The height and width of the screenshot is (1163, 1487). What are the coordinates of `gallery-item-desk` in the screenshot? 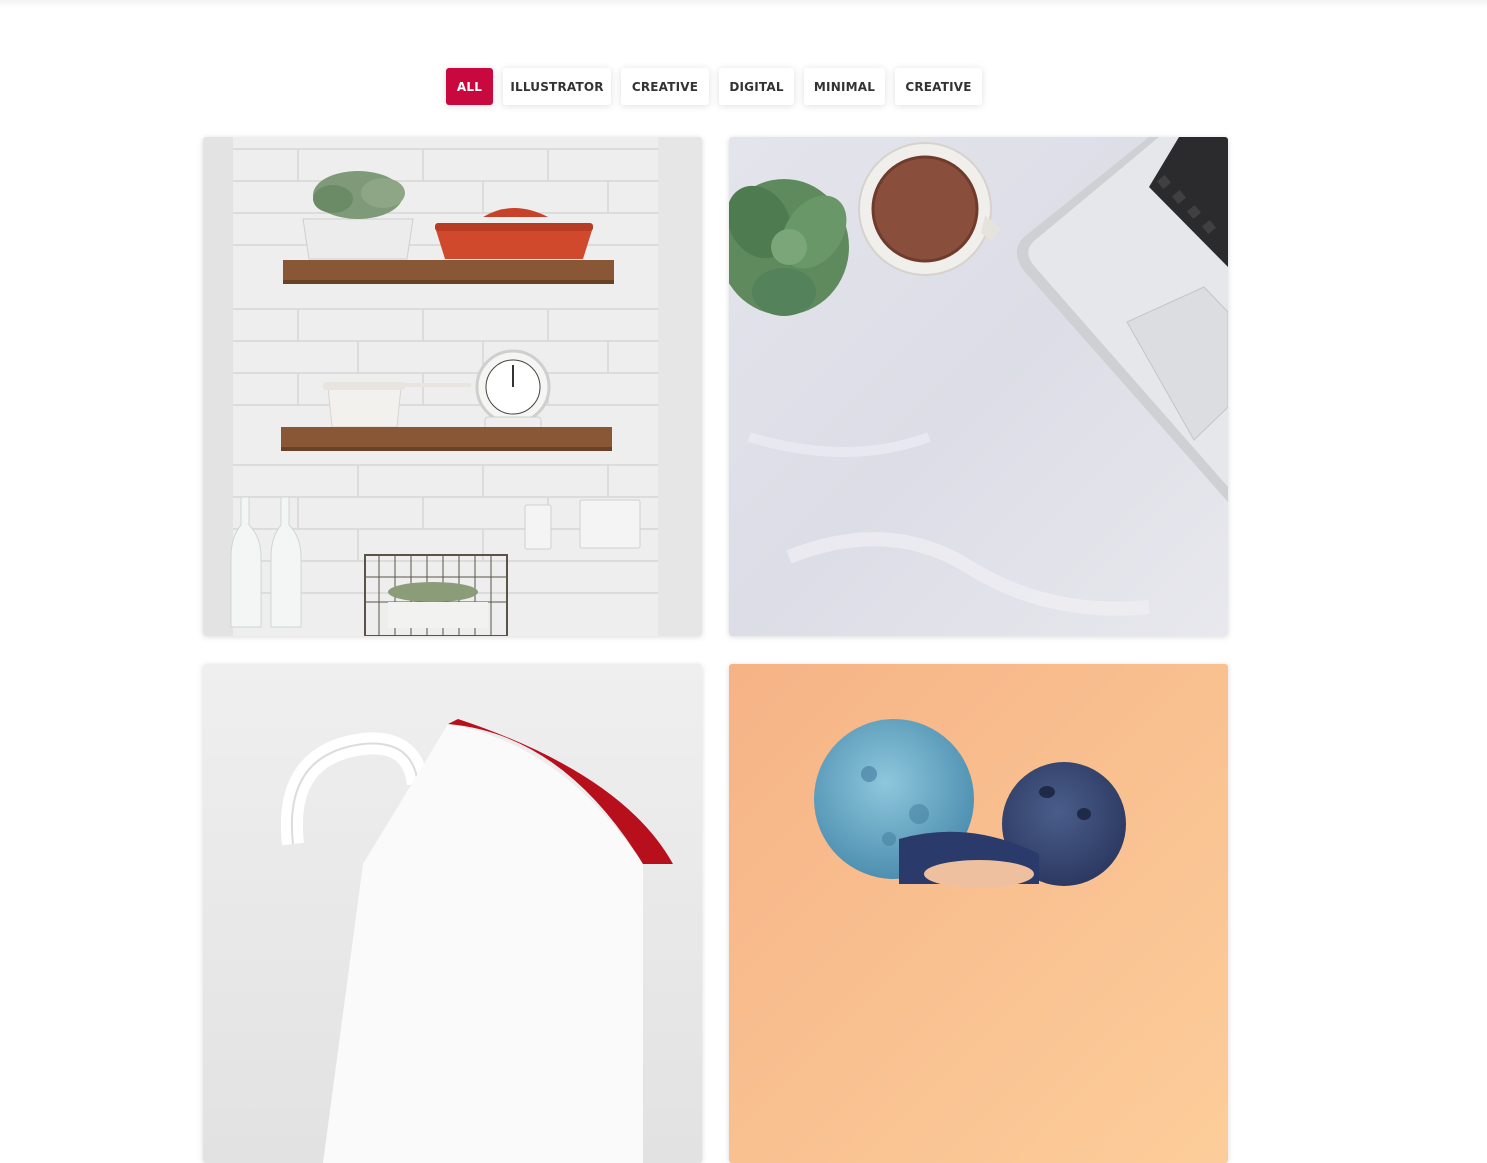 It's located at (978, 386).